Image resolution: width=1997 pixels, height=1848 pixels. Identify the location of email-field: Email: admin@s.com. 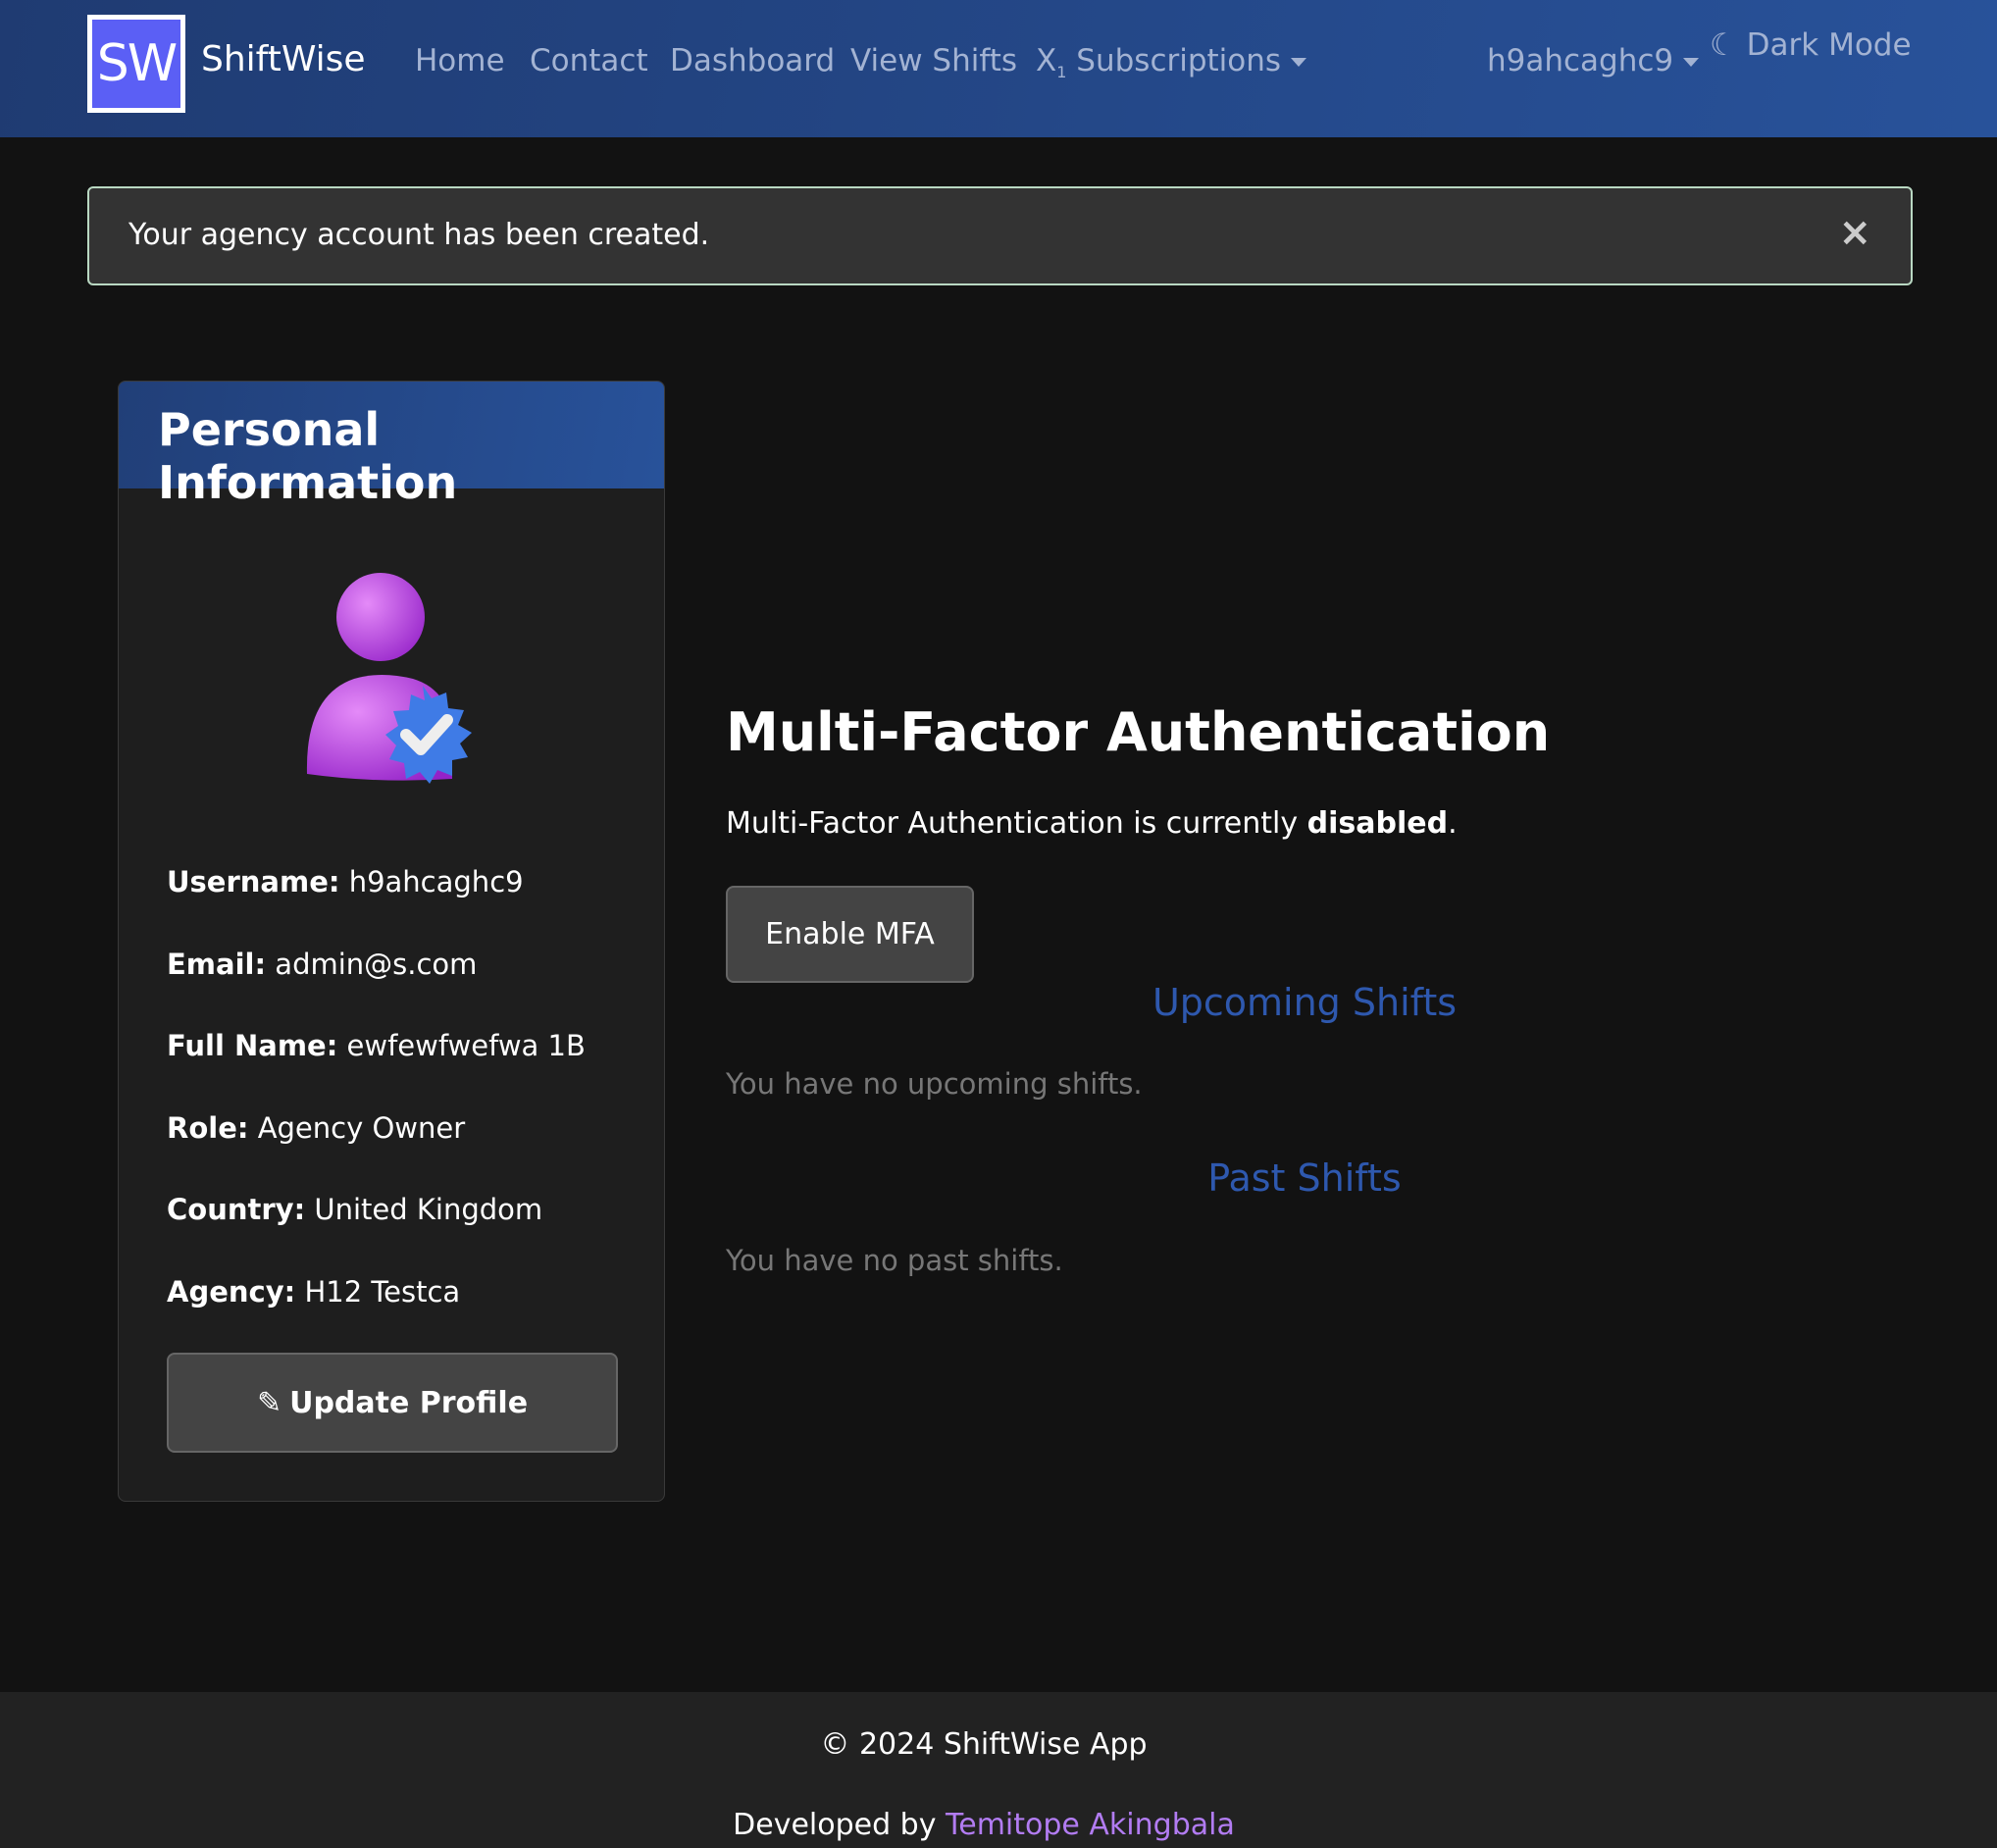
(322, 964).